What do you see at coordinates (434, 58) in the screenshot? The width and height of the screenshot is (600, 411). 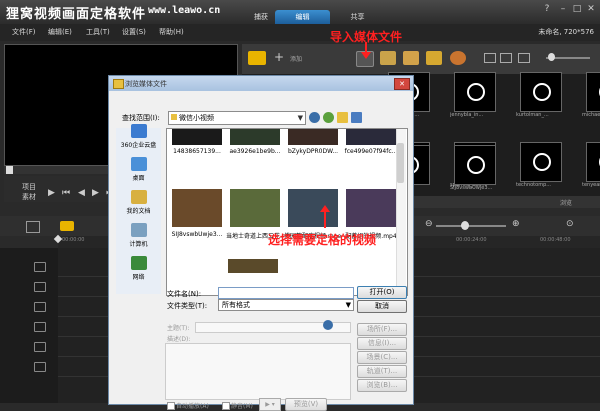 I see `music-filter-icon` at bounding box center [434, 58].